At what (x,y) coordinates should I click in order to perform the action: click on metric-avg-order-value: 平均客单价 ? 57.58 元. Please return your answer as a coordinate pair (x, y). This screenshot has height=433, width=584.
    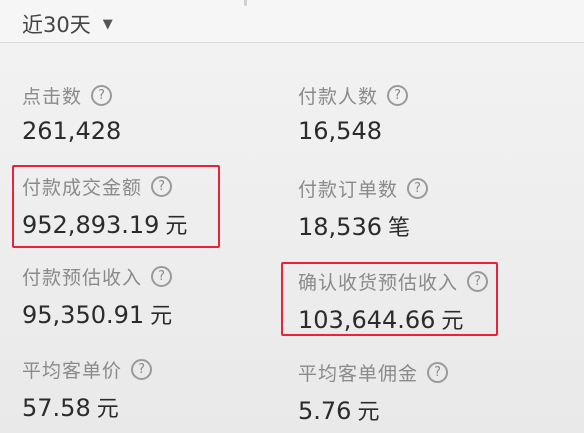
    Looking at the image, I should click on (87, 389).